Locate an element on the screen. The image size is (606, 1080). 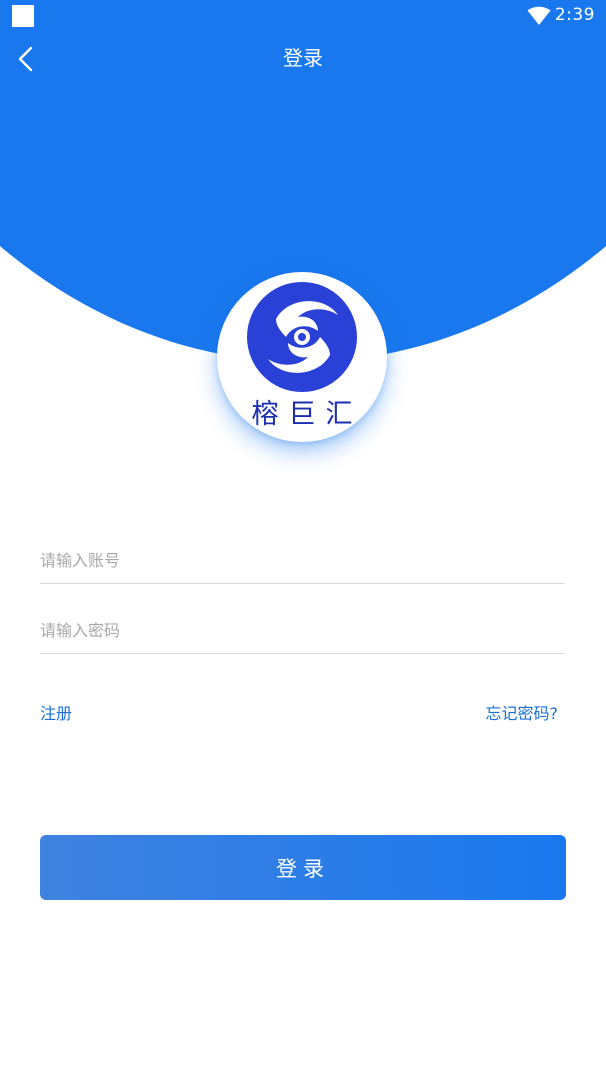
account-input is located at coordinates (302, 559).